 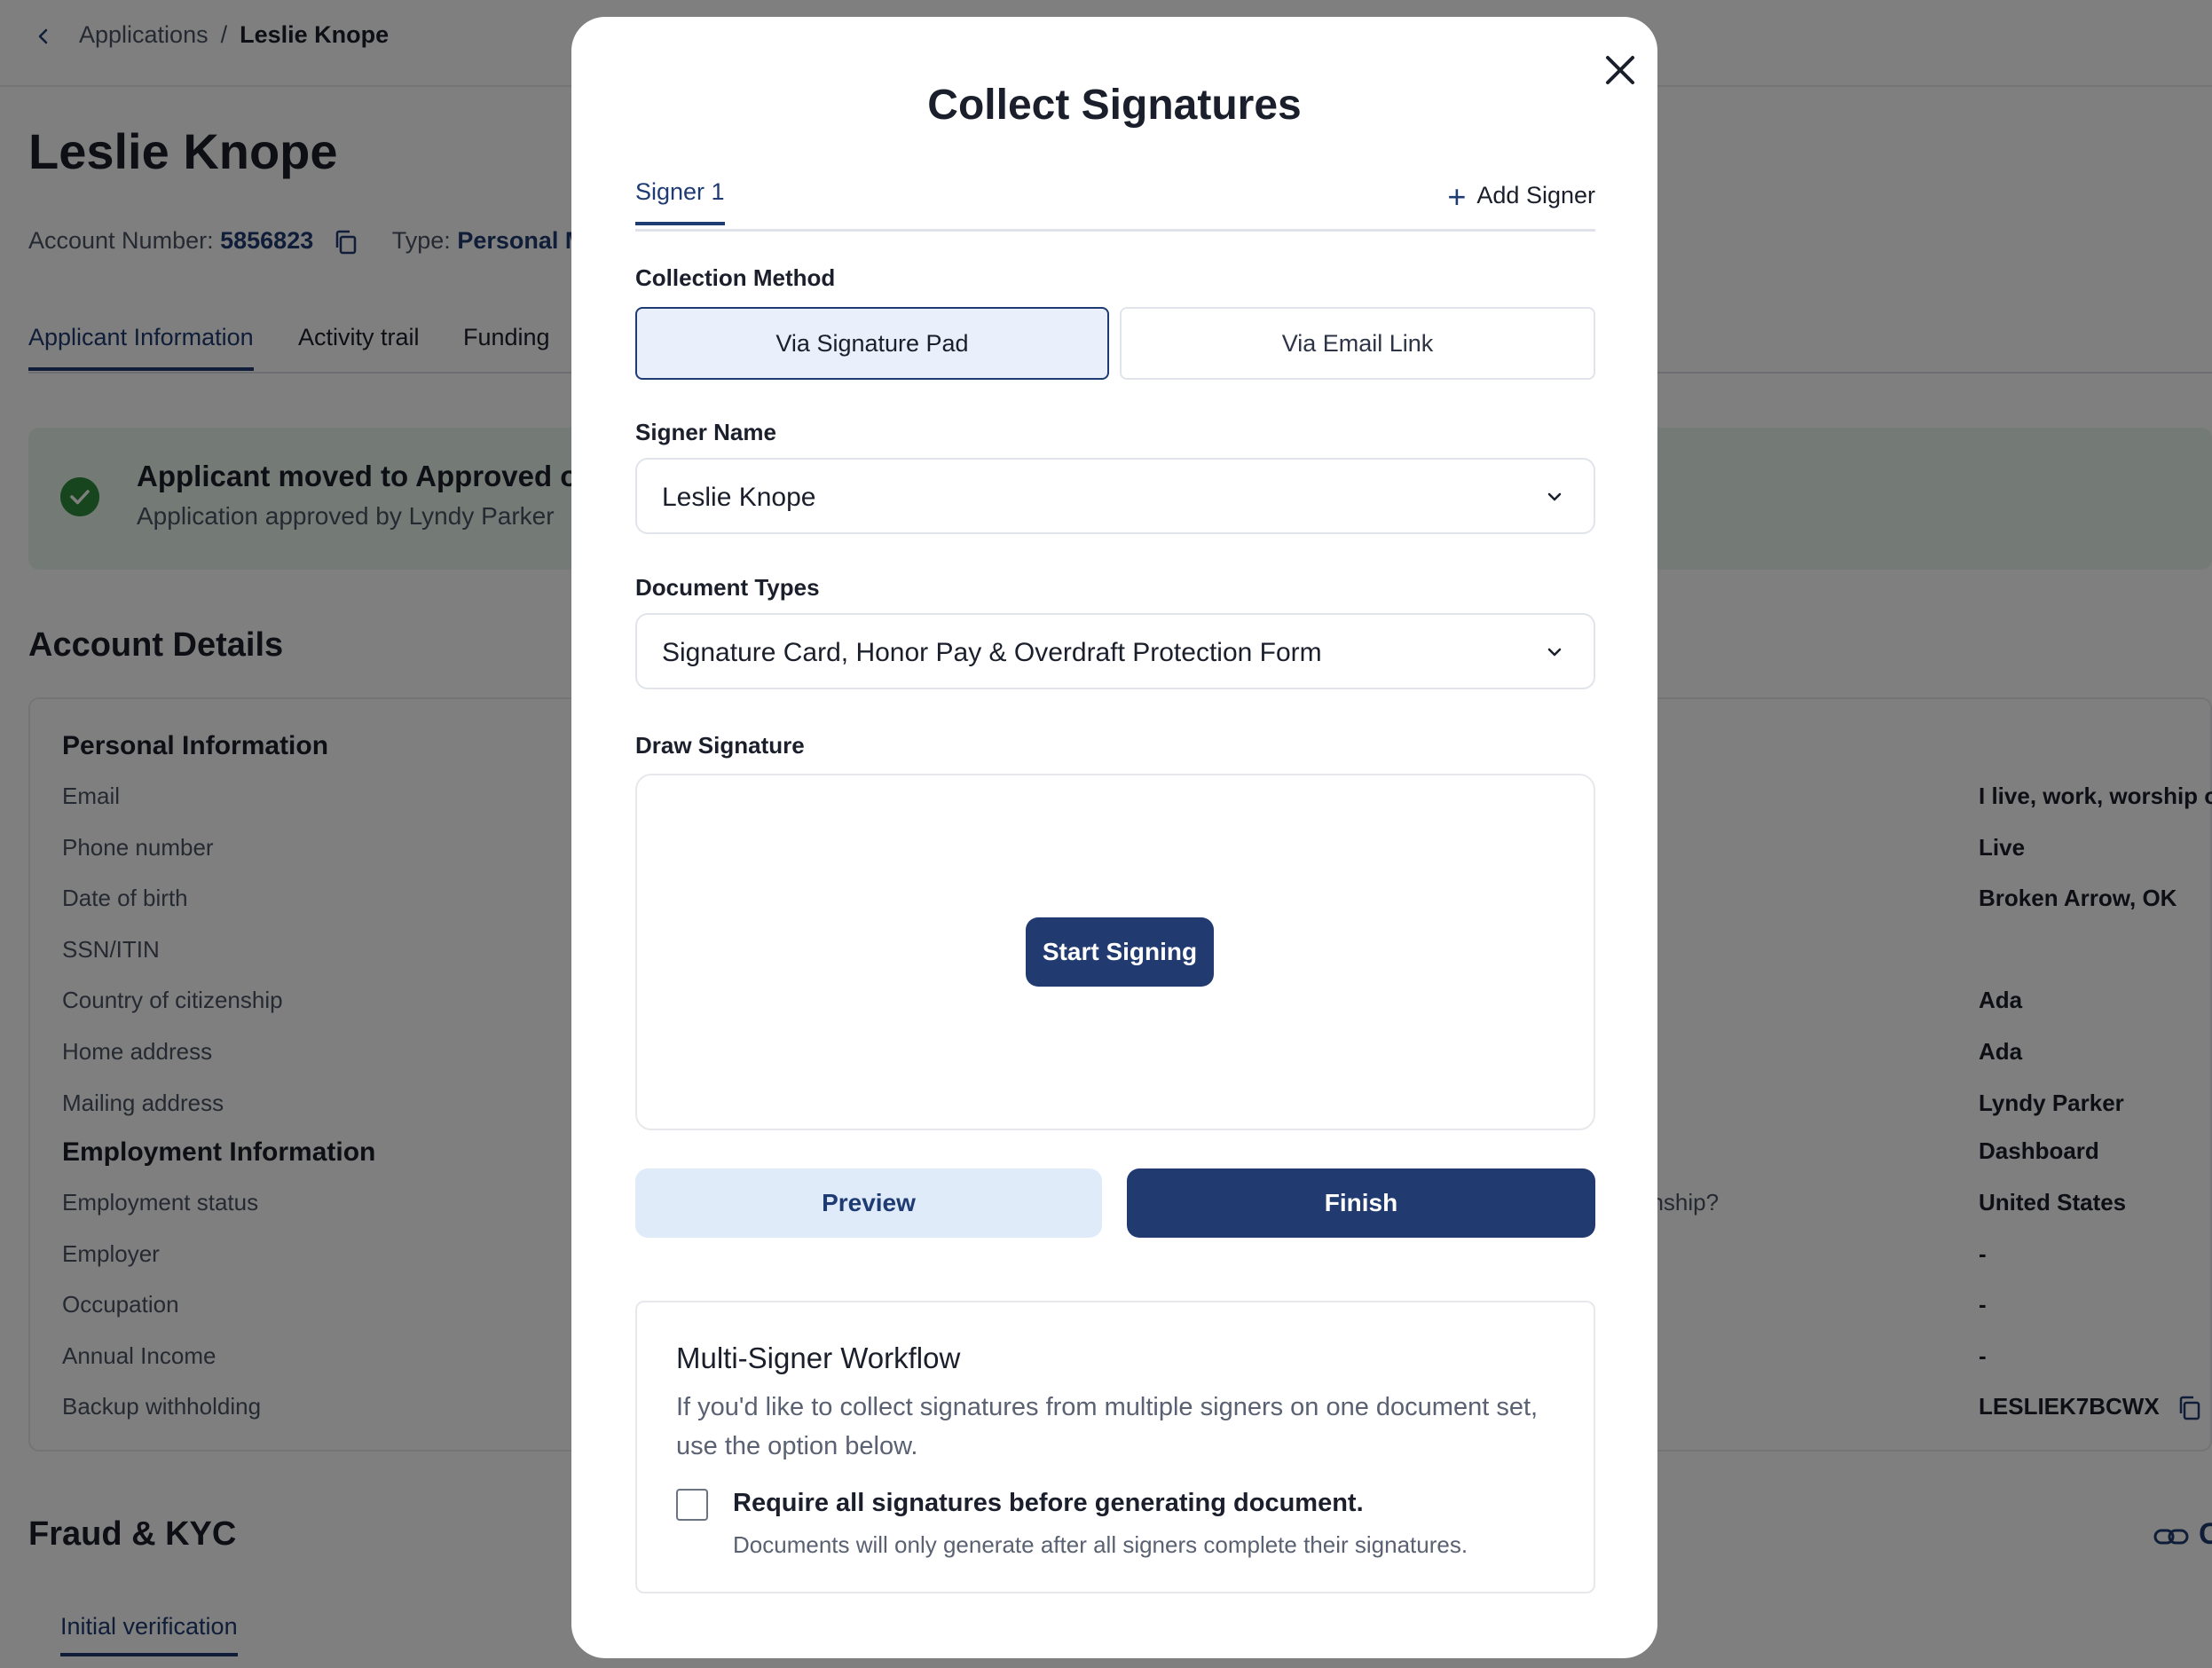 I want to click on signer-name-select: Leslie Knope, so click(x=1115, y=496).